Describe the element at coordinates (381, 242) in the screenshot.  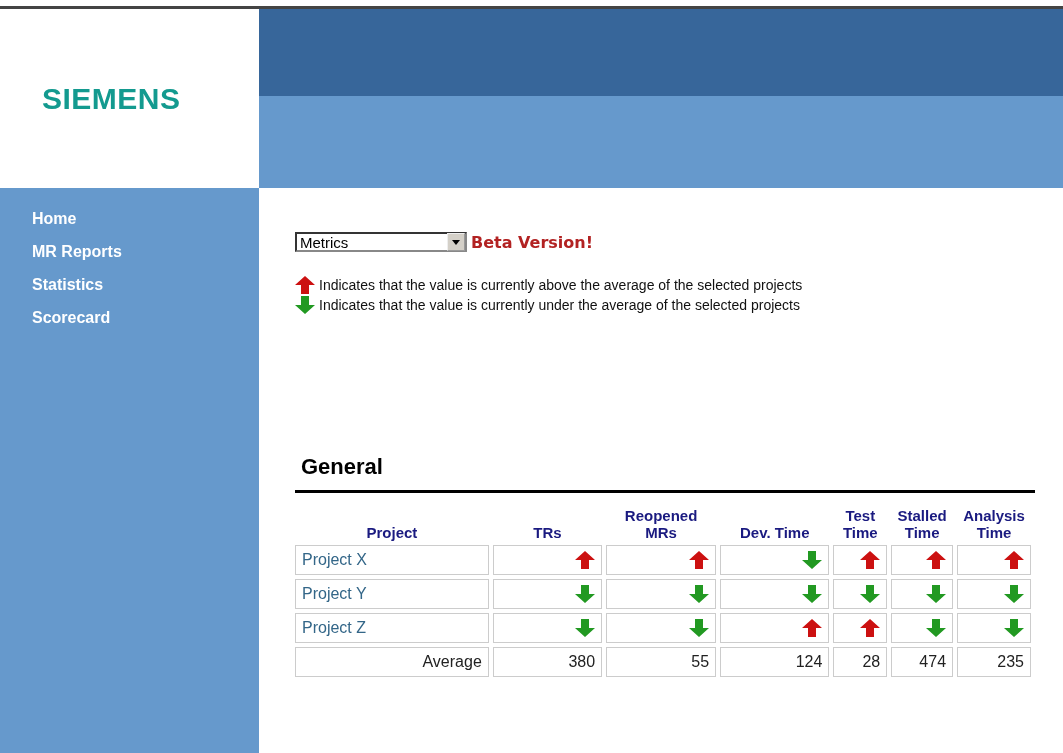
I see `metric-dropdown: Metrics` at that location.